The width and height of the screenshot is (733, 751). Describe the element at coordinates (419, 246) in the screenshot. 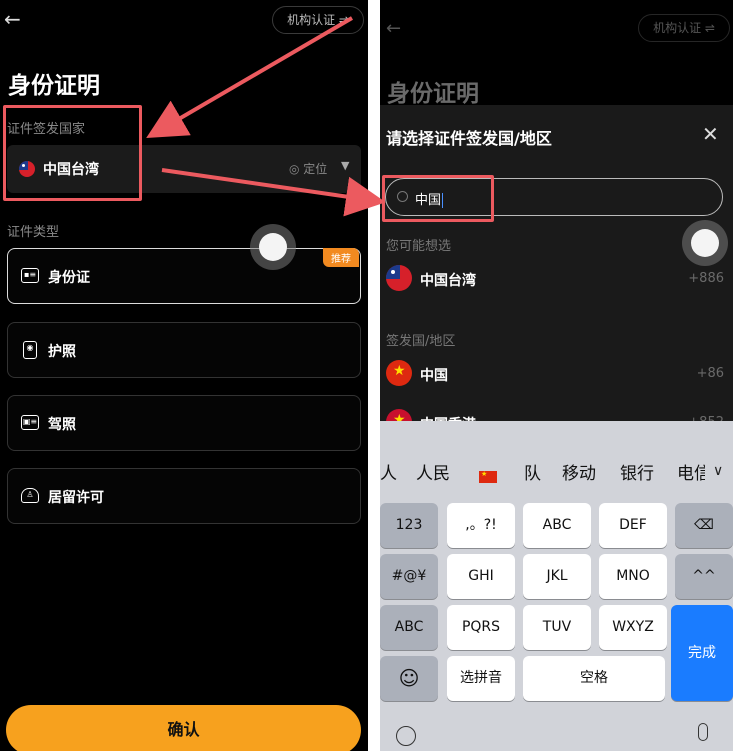

I see `maybe-label: 您可能想选` at that location.